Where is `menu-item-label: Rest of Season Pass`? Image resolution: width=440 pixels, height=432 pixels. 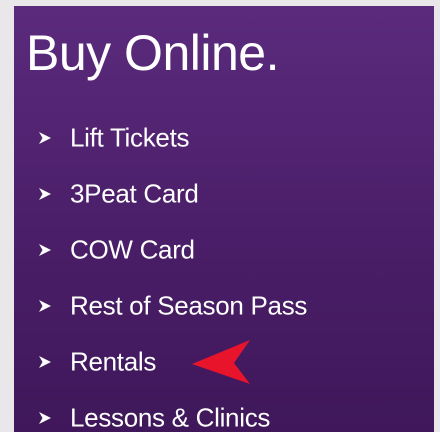
menu-item-label: Rest of Season Pass is located at coordinates (188, 305).